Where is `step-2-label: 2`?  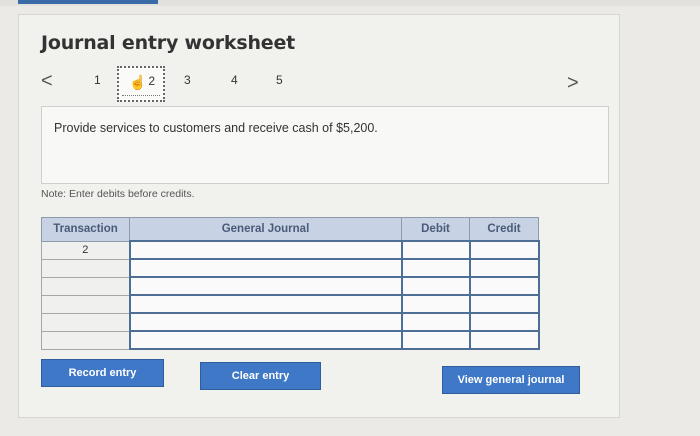
step-2-label: 2 is located at coordinates (151, 81).